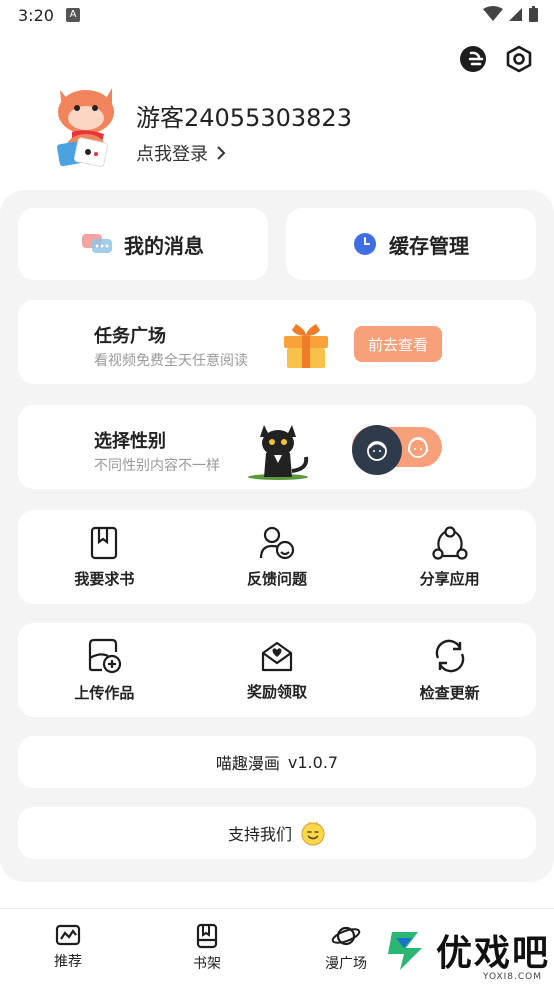 The height and width of the screenshot is (984, 554). Describe the element at coordinates (104, 692) in the screenshot. I see `upload-work-label: 上传作品` at that location.